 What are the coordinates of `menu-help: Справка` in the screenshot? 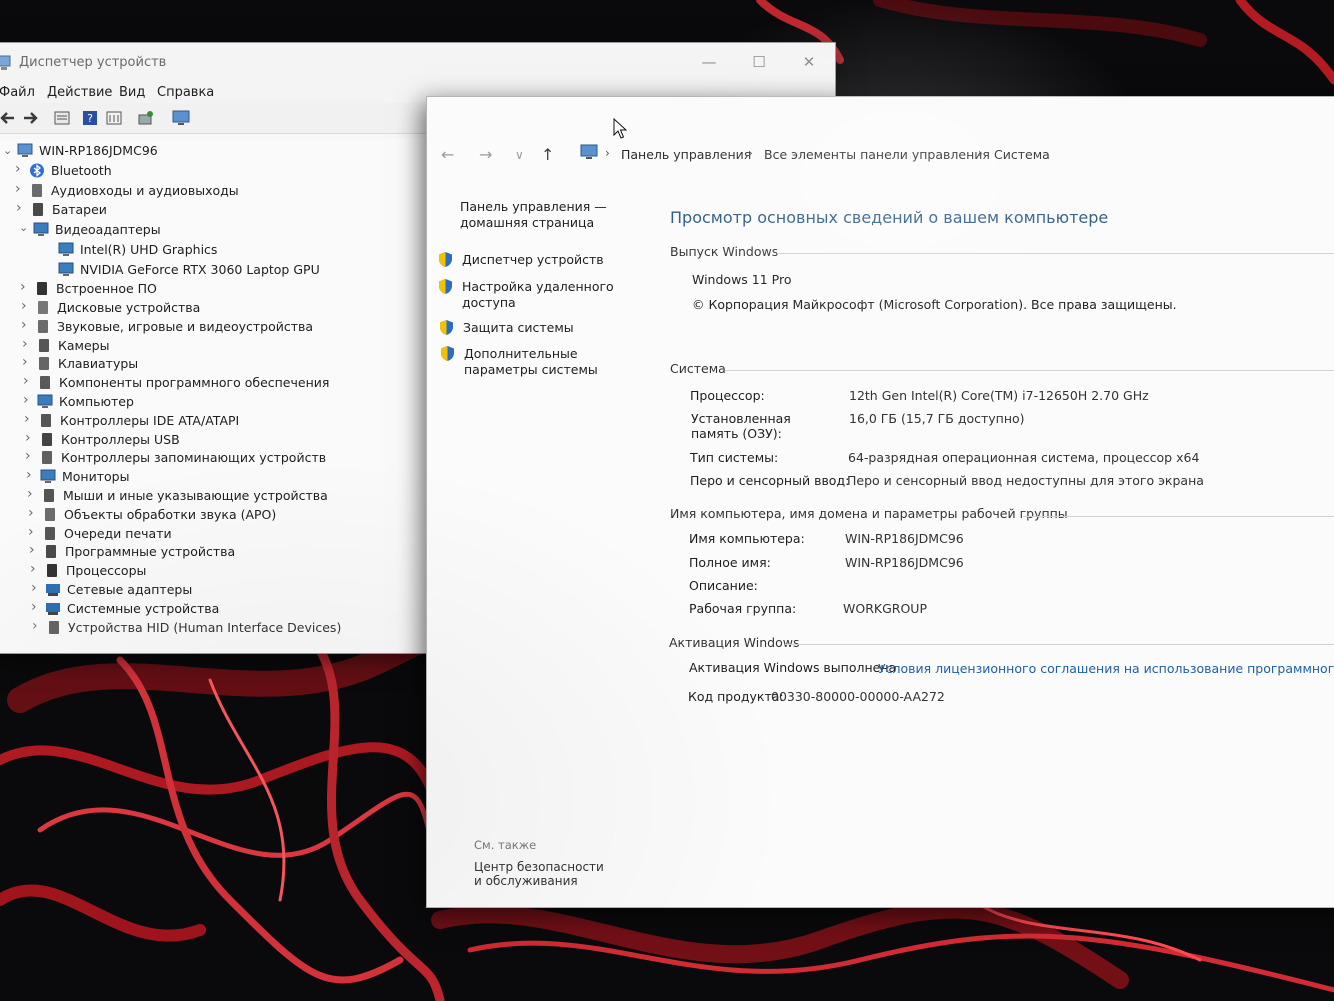 It's located at (185, 92).